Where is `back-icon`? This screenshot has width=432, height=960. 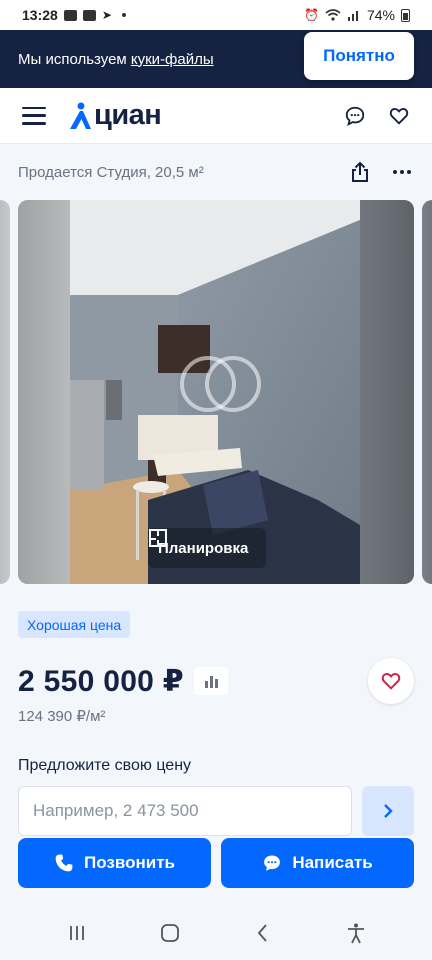
back-icon is located at coordinates (263, 933).